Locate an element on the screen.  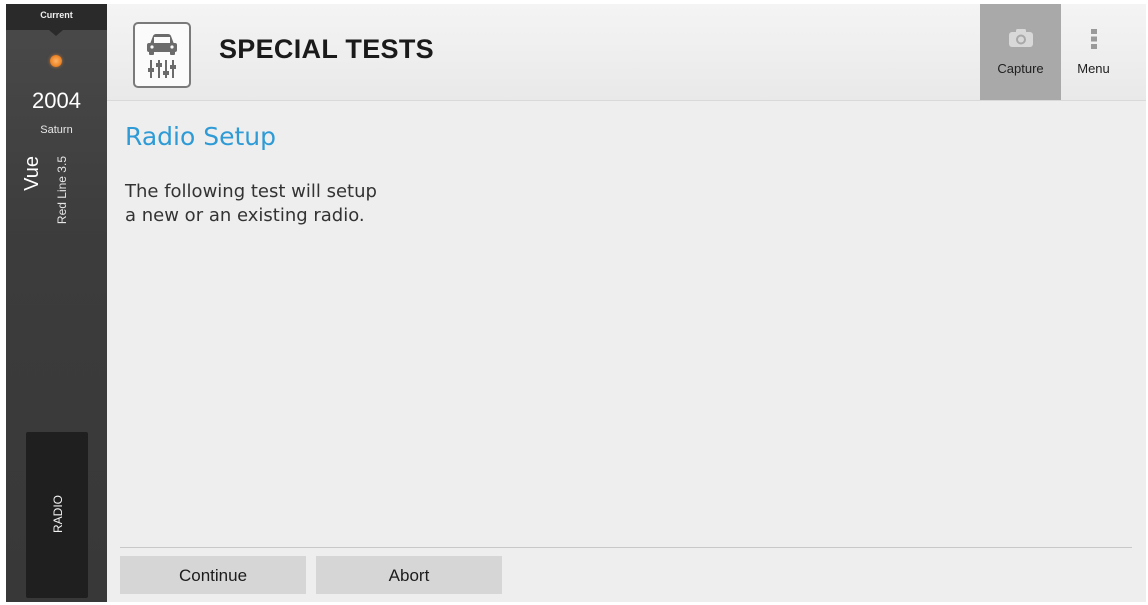
continue-button: Continue is located at coordinates (213, 575).